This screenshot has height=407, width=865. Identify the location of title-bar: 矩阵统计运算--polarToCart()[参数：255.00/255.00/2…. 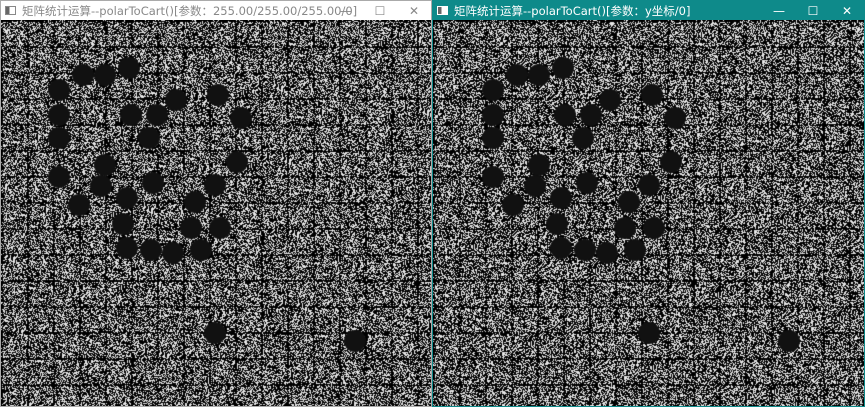
(216, 10).